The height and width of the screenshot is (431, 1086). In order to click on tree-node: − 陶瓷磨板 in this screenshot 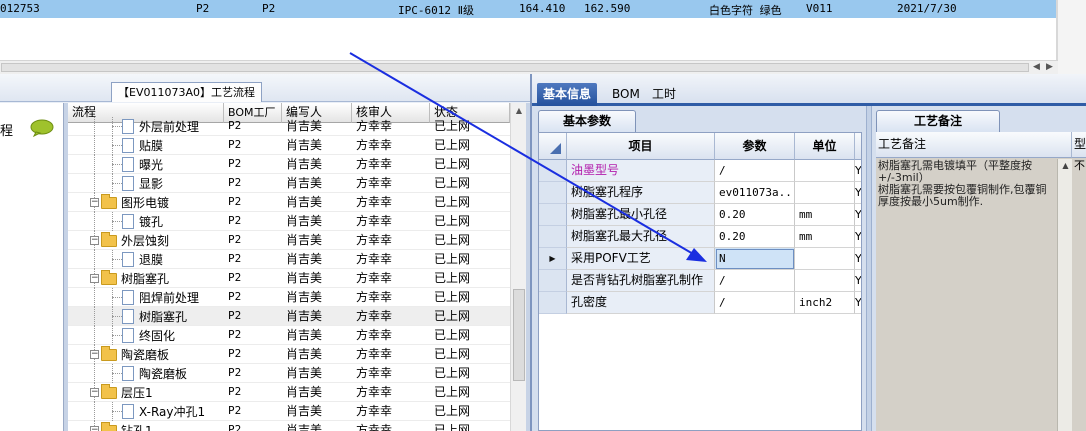, I will do `click(129, 354)`.